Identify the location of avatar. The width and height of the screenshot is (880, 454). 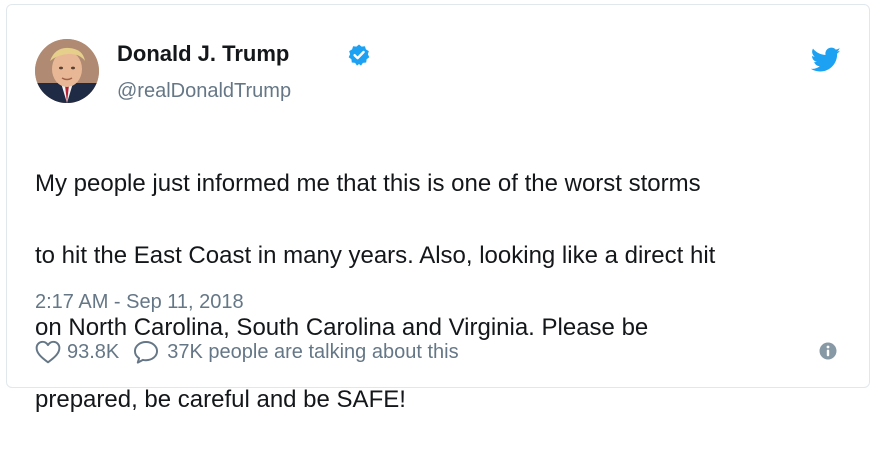
(67, 71).